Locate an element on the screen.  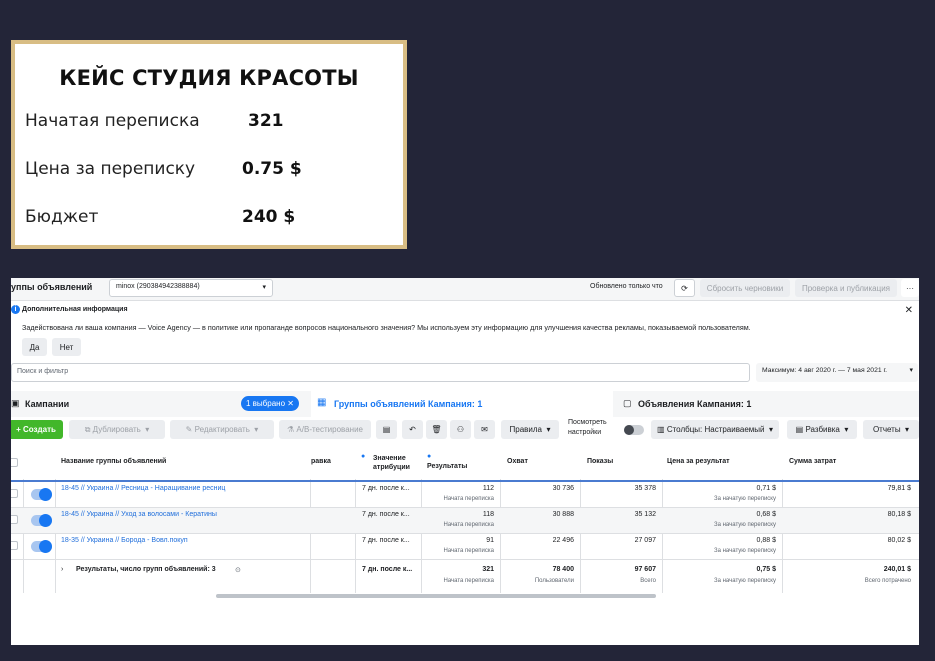
undo-icon: ↶ is located at coordinates (412, 429).